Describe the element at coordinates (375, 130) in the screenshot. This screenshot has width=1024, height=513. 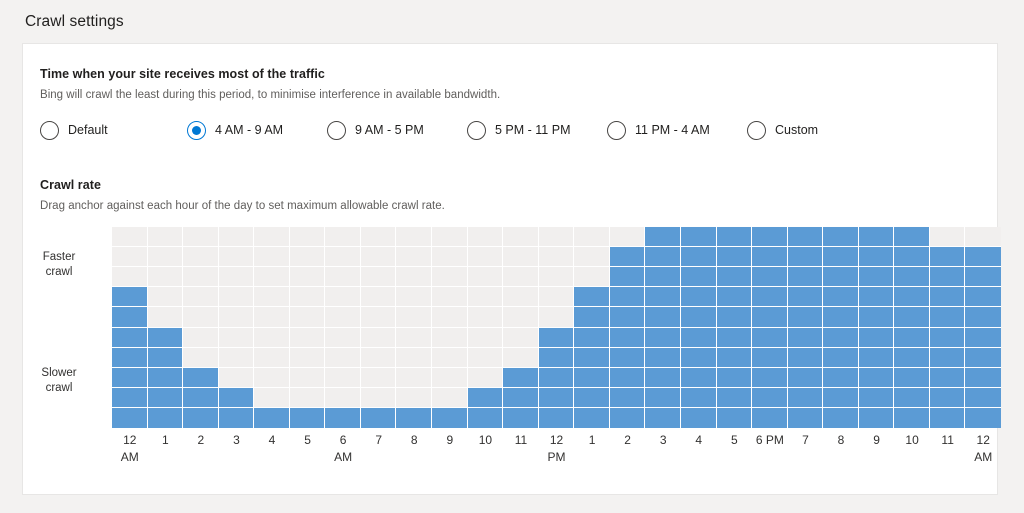
I see `radio-option-2: 9 AM - 5 PM` at that location.